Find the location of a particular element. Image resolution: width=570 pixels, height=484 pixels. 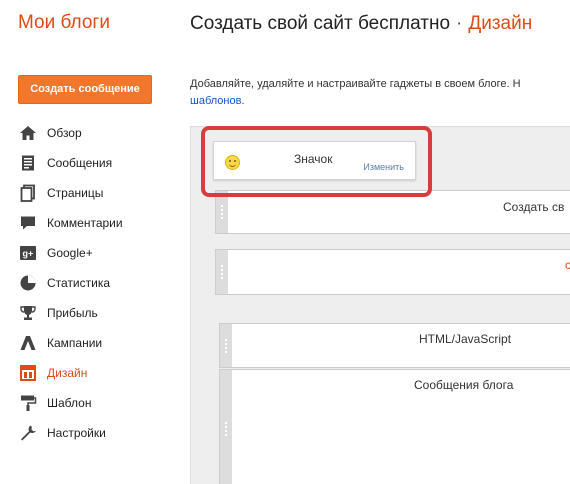

crosscolumn-gadget-label: с is located at coordinates (567, 265).